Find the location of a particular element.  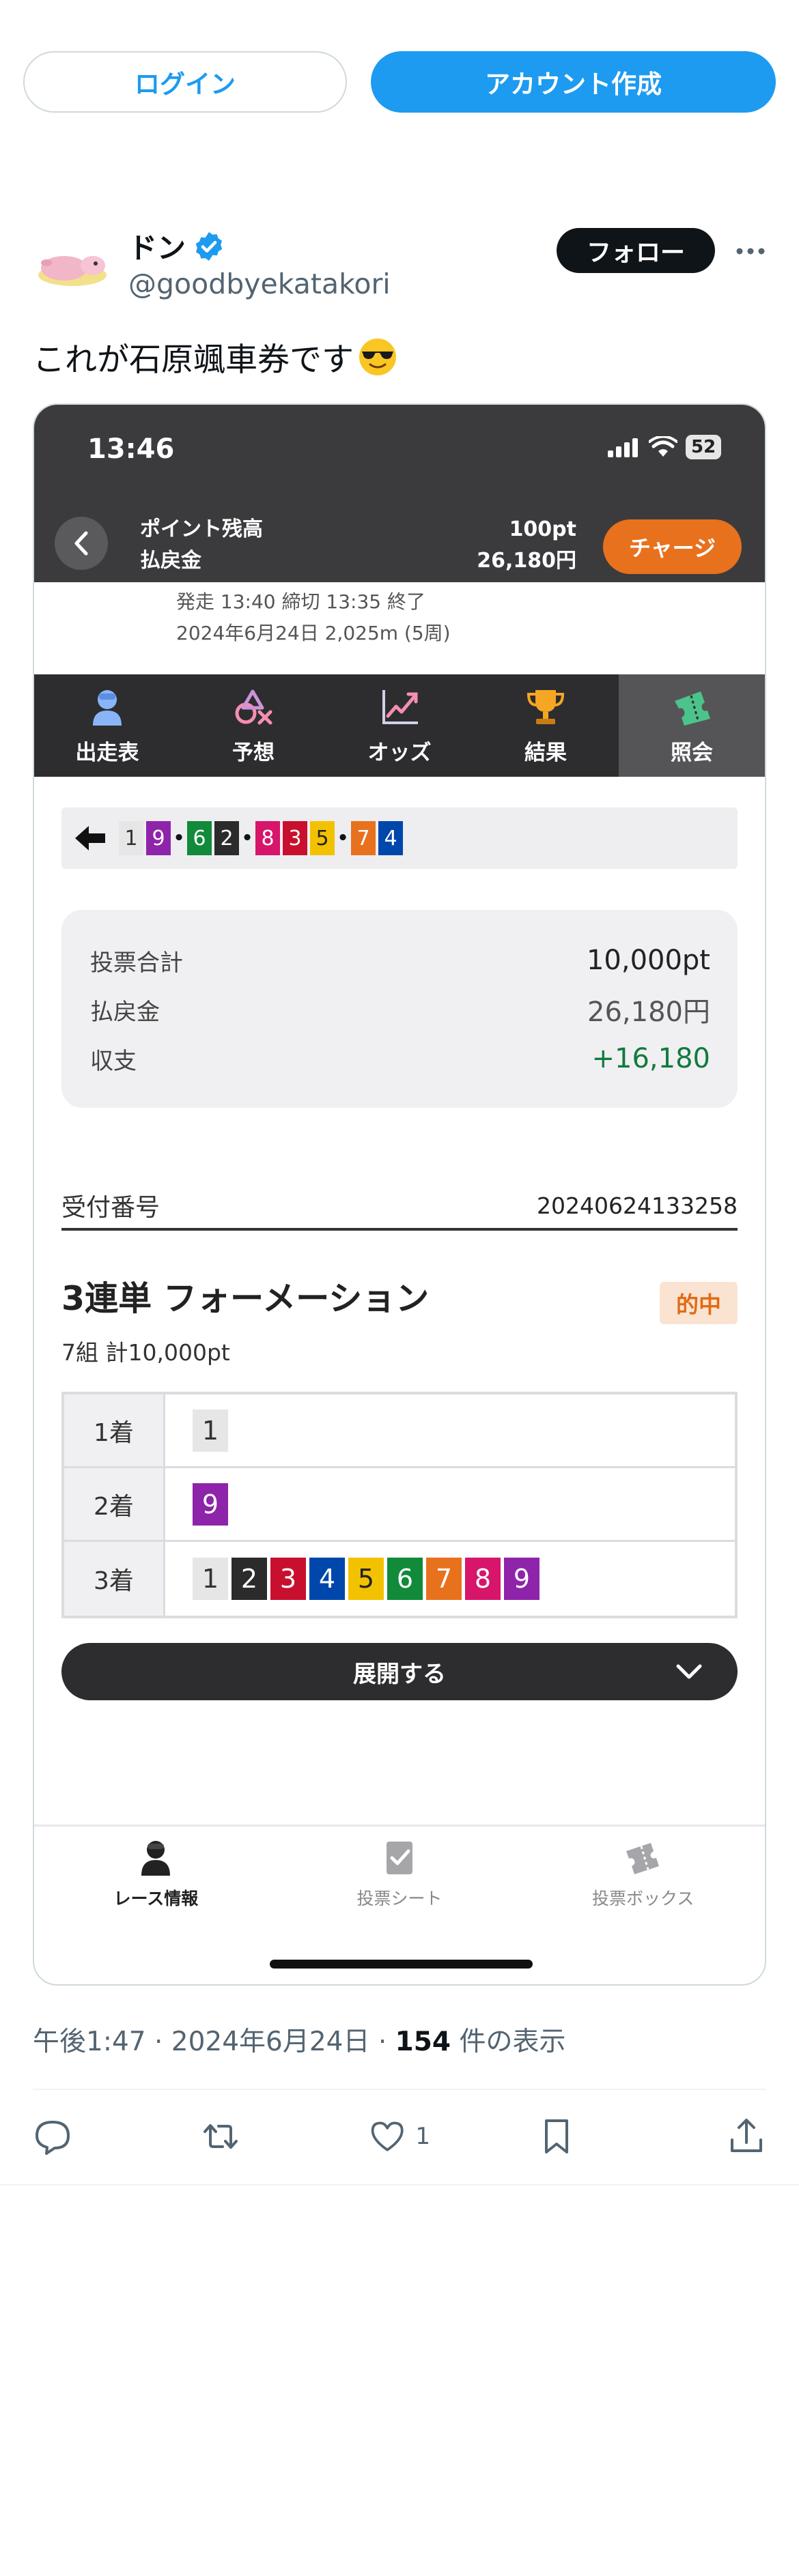

nav-race-info: レース情報 is located at coordinates (156, 1873).